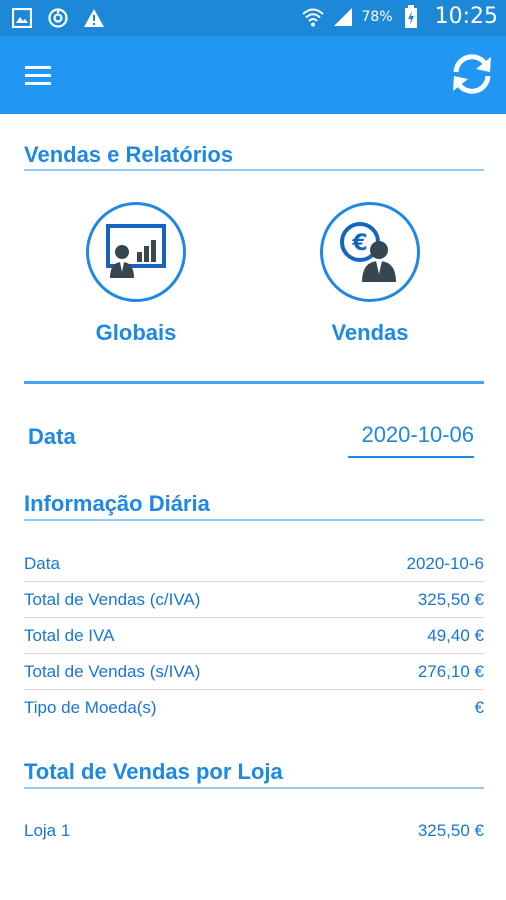 This screenshot has width=506, height=900. What do you see at coordinates (313, 17) in the screenshot?
I see `wifi-icon` at bounding box center [313, 17].